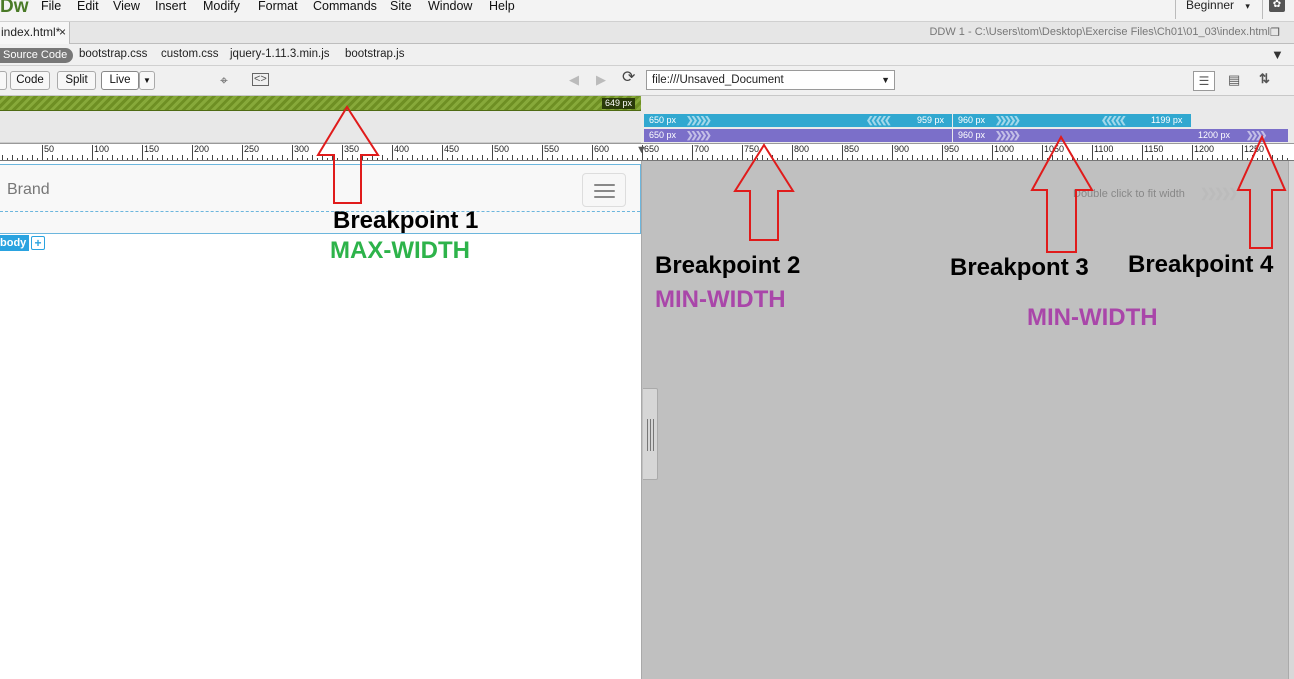 This screenshot has height=679, width=1294. What do you see at coordinates (170, 6) in the screenshot?
I see `menu-insert: Insert` at bounding box center [170, 6].